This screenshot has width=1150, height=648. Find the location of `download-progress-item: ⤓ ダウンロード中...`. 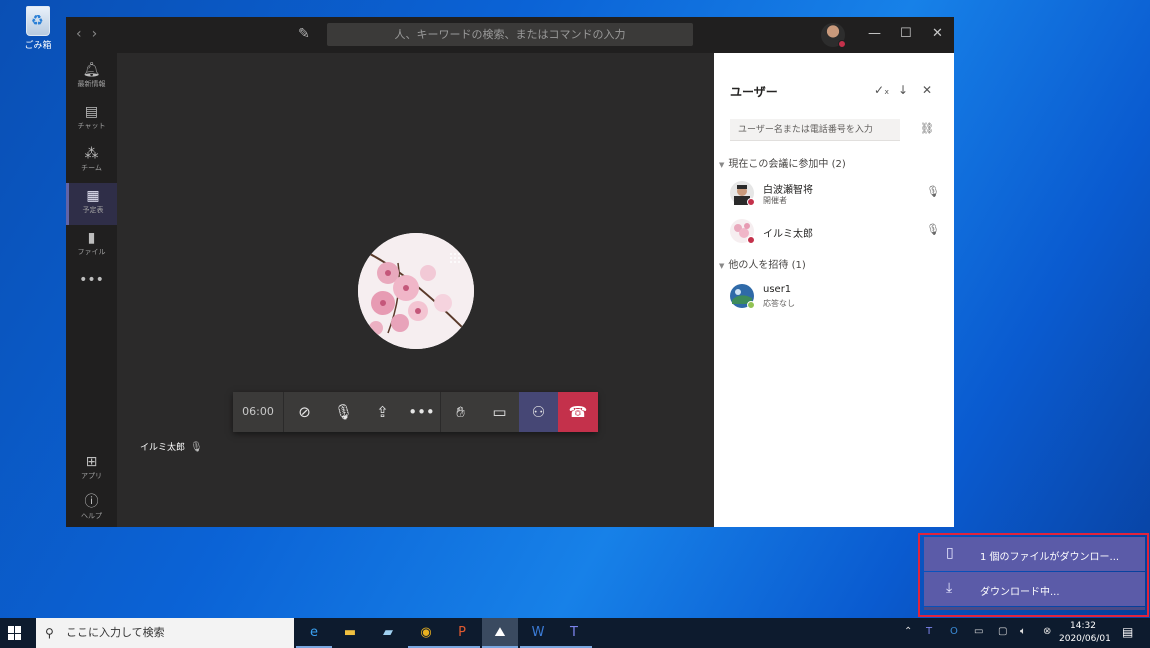

download-progress-item: ⤓ ダウンロード中... is located at coordinates (1034, 589).